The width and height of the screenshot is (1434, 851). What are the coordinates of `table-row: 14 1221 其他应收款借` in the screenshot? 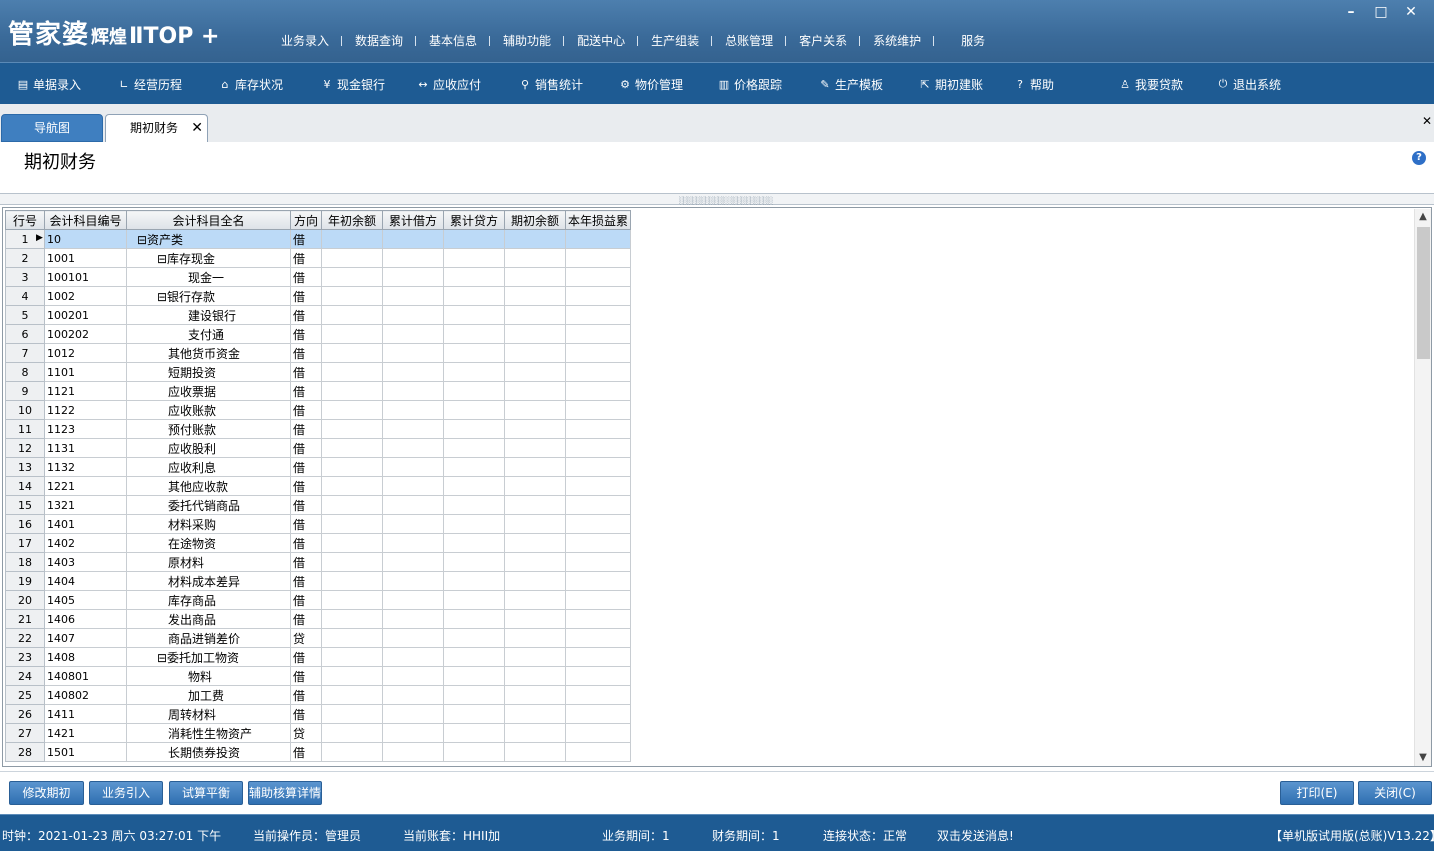 It's located at (318, 486).